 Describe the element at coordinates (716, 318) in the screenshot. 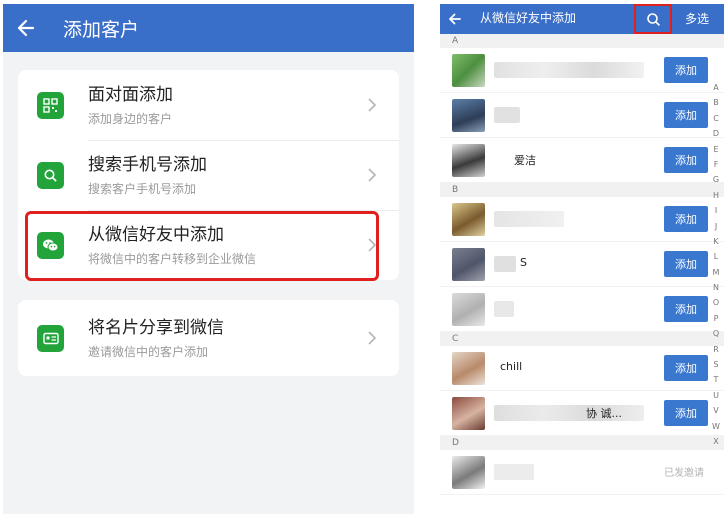

I see `index-letter: P` at that location.